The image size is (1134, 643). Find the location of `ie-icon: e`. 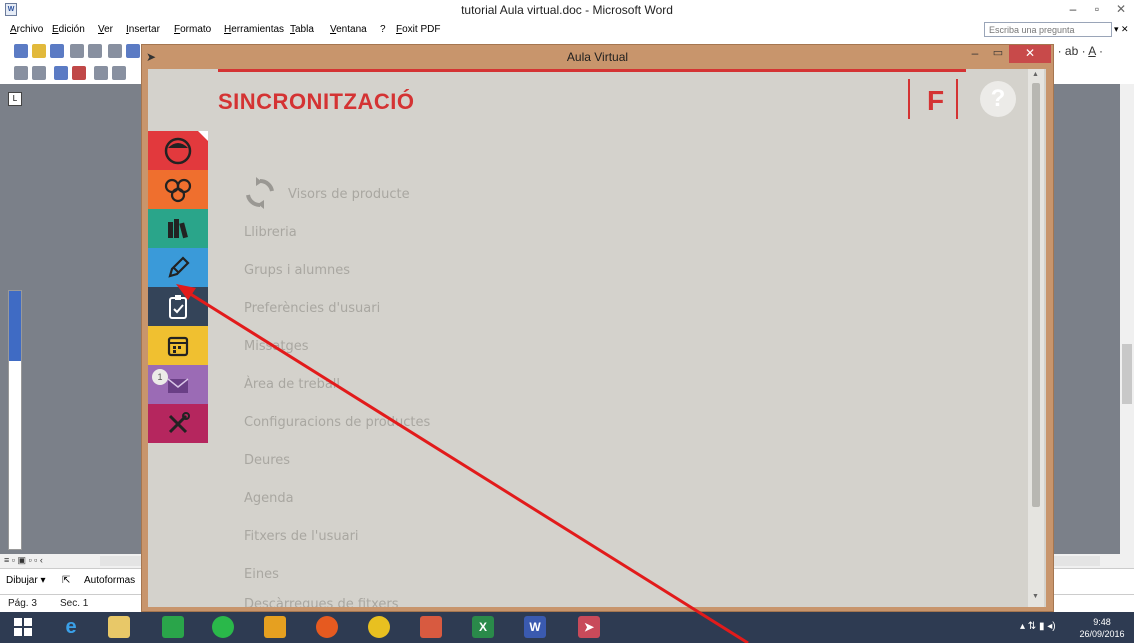

ie-icon: e is located at coordinates (71, 627).